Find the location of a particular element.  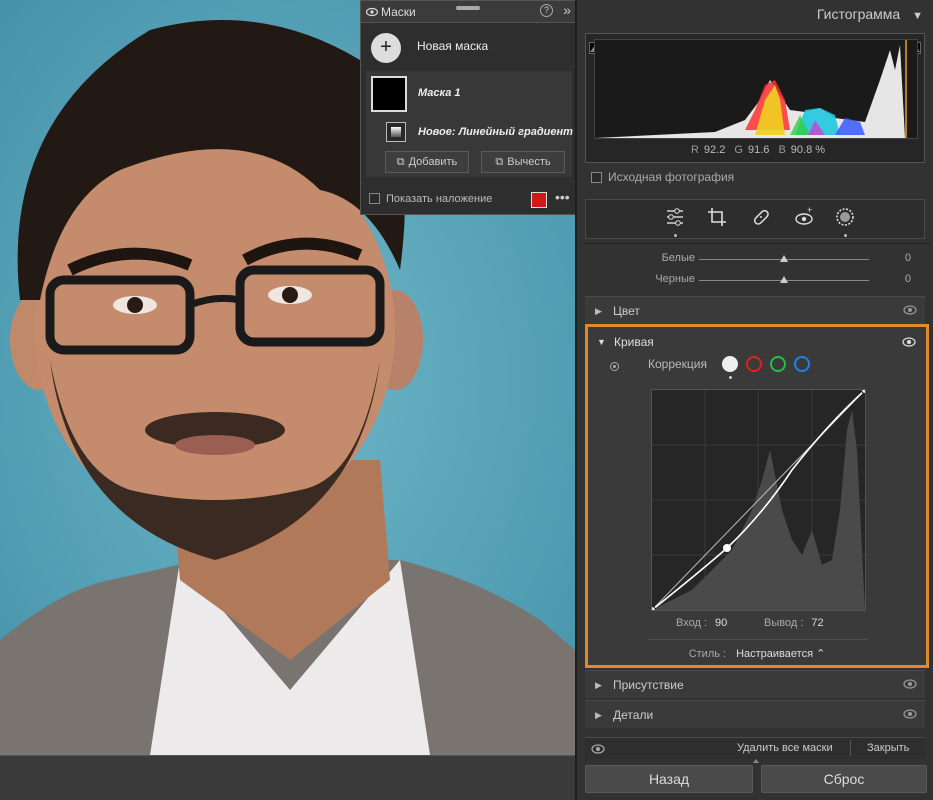

output-label: Вывод : is located at coordinates (784, 623).